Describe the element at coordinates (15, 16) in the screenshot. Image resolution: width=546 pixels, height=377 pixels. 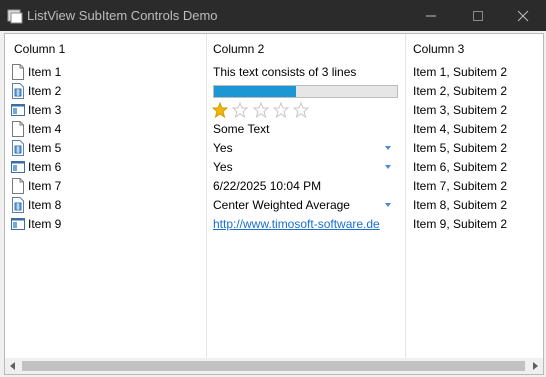
I see `app-icon` at that location.